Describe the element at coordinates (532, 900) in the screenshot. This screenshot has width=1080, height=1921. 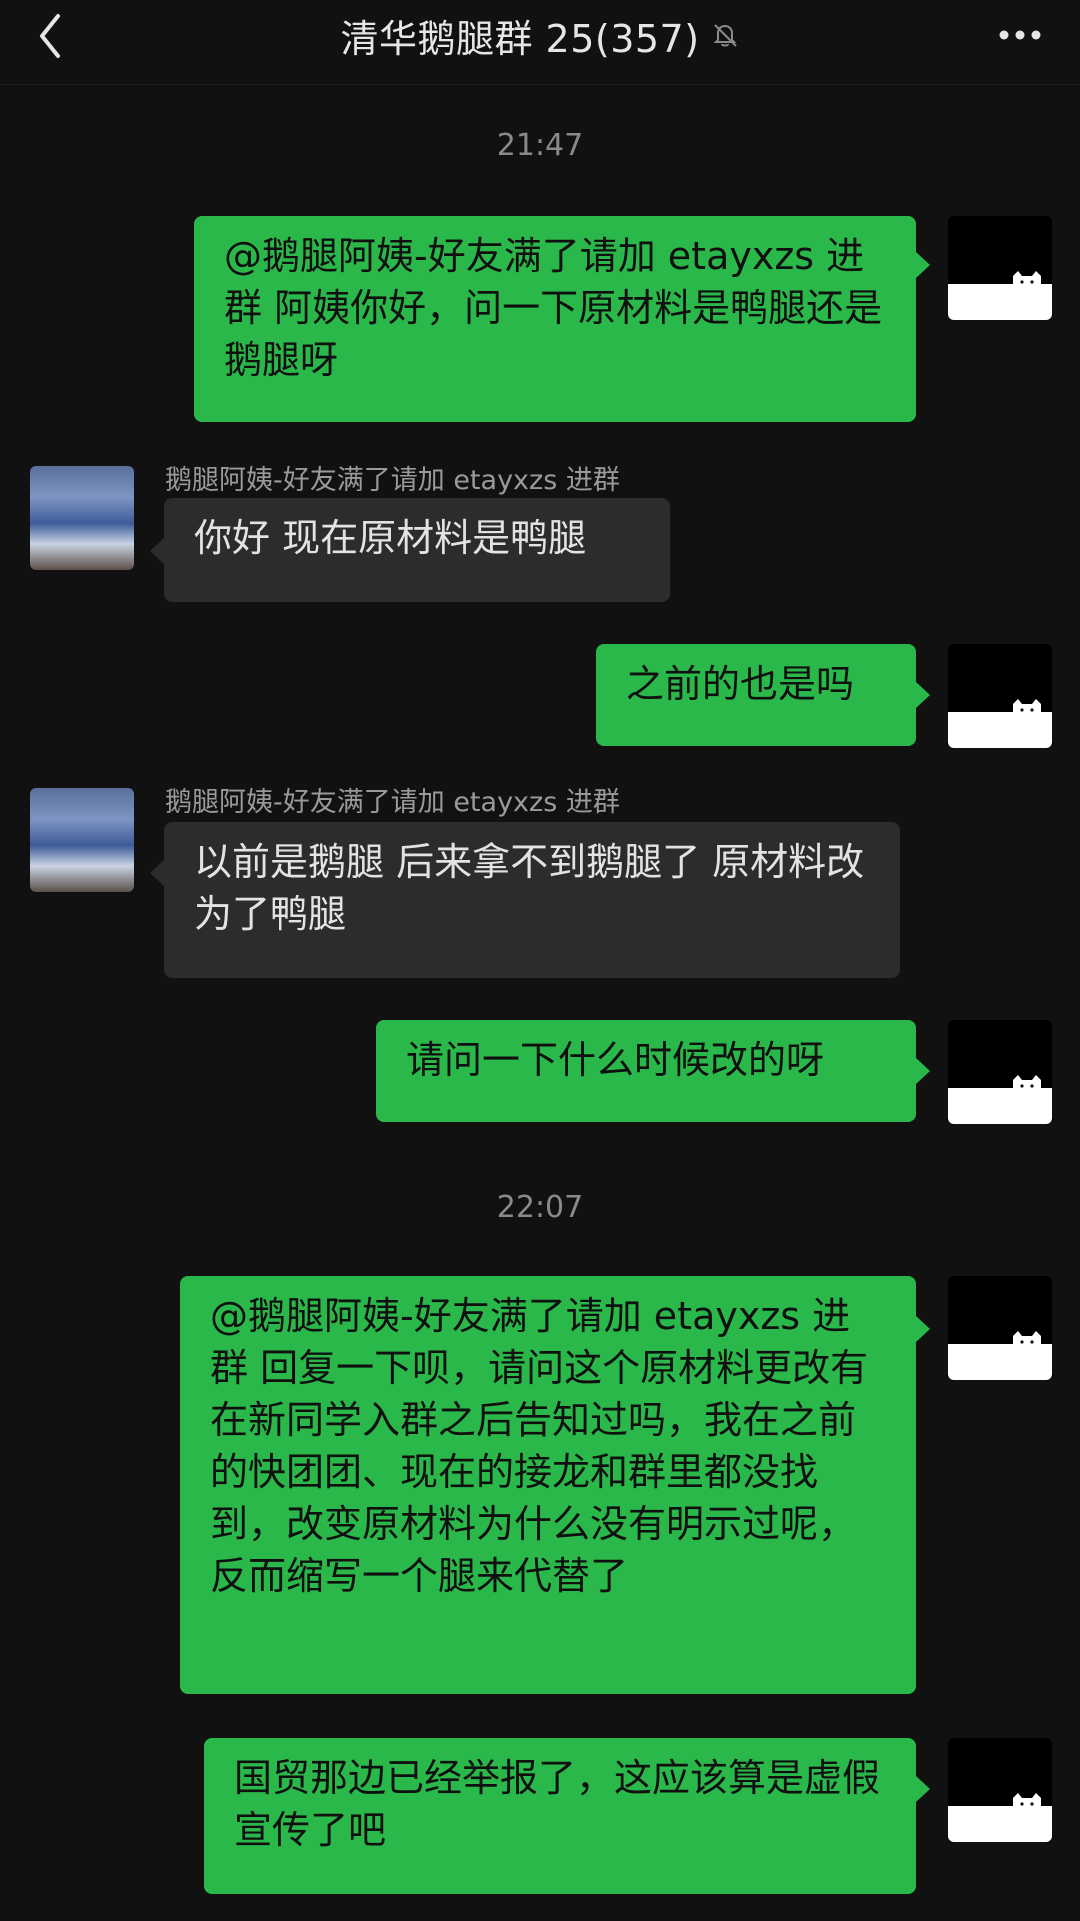
I see `message-bubble-other: 以前是鹅腿 后来拿不到鹅腿了 原材料改为了鸭腿` at that location.